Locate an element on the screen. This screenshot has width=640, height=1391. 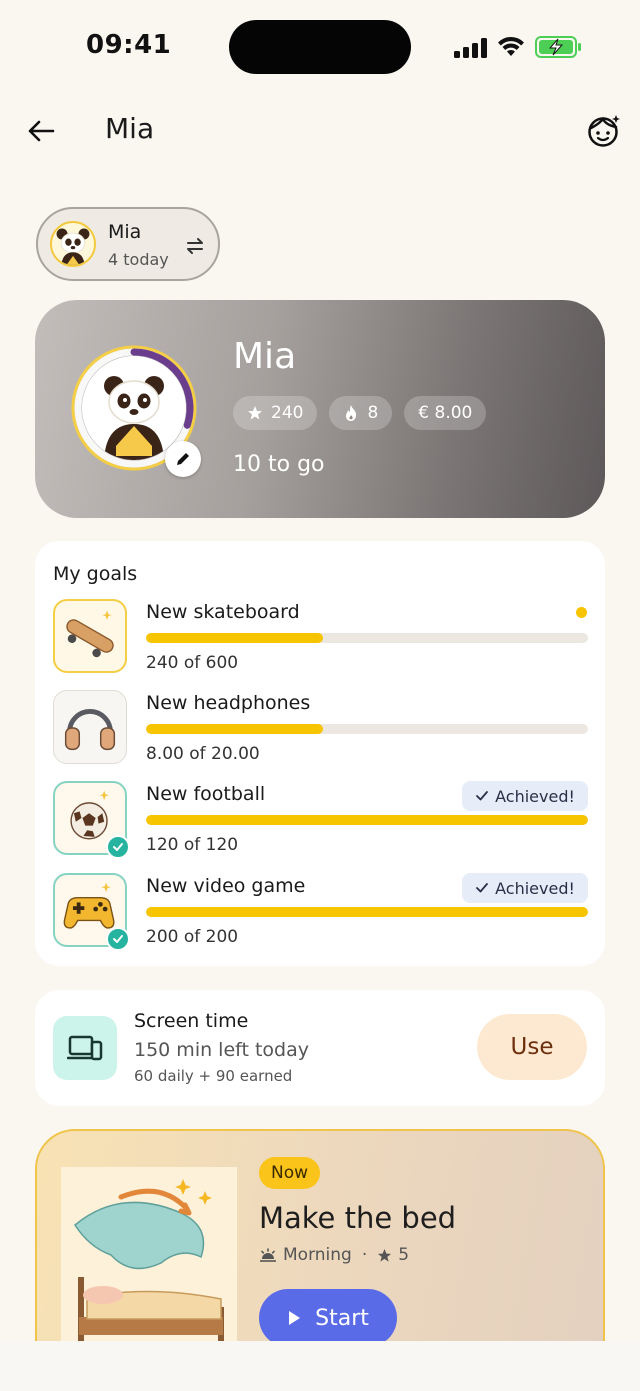
goal-value: 240 of 600 is located at coordinates (192, 663).